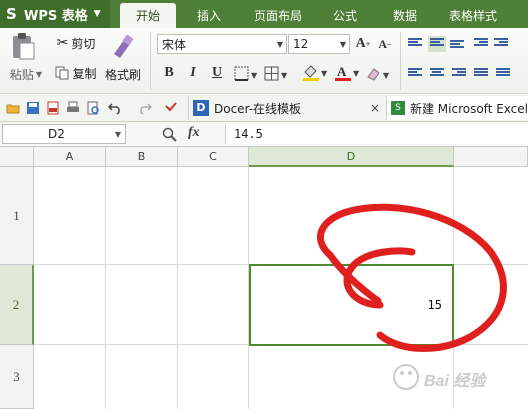 This screenshot has height=409, width=528. Describe the element at coordinates (405, 15) in the screenshot. I see `tab-data: 数据` at that location.